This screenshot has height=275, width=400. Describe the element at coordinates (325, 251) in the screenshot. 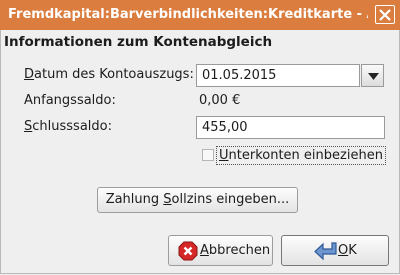

I see `enter-arrow-icon` at that location.